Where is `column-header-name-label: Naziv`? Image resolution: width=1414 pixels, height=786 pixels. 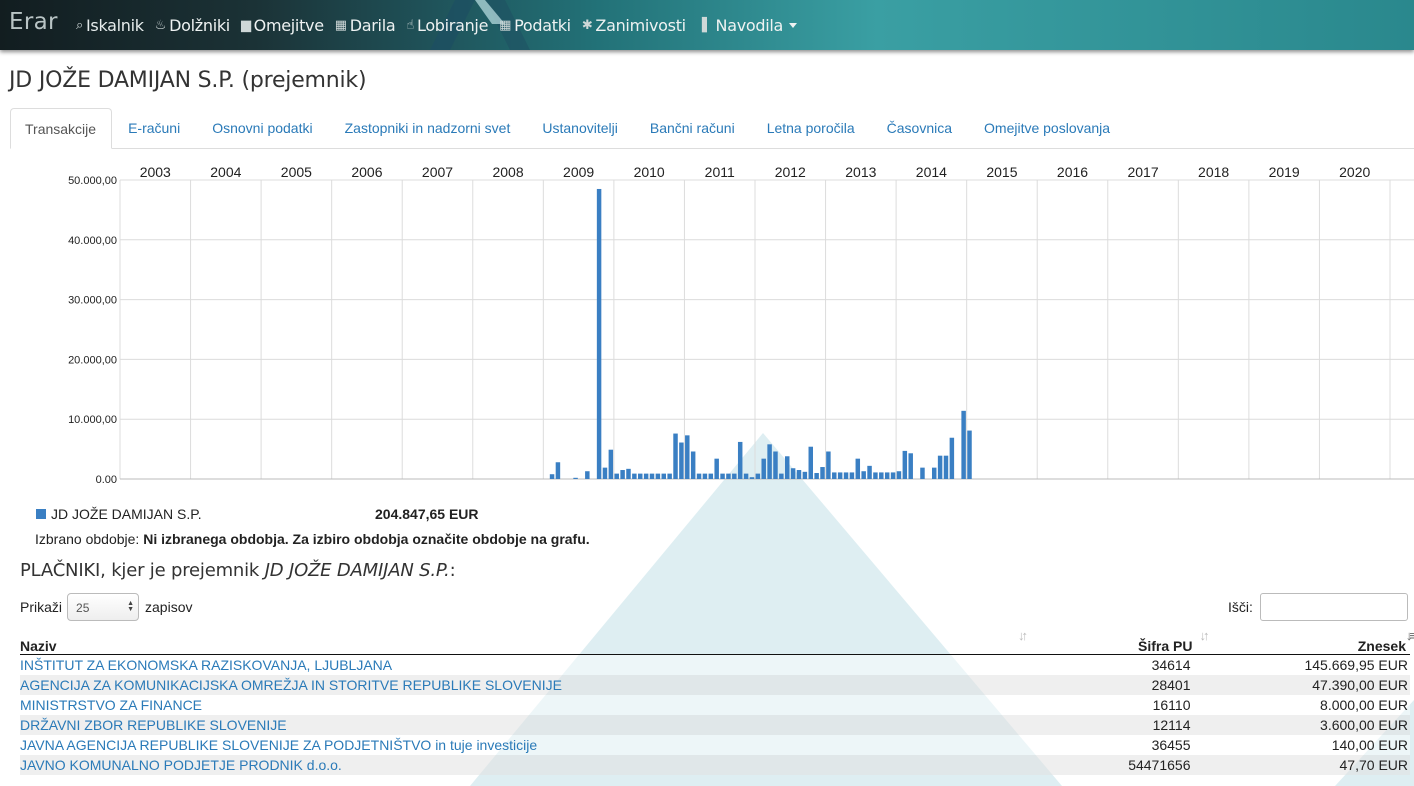
column-header-name-label: Naziv is located at coordinates (38, 646).